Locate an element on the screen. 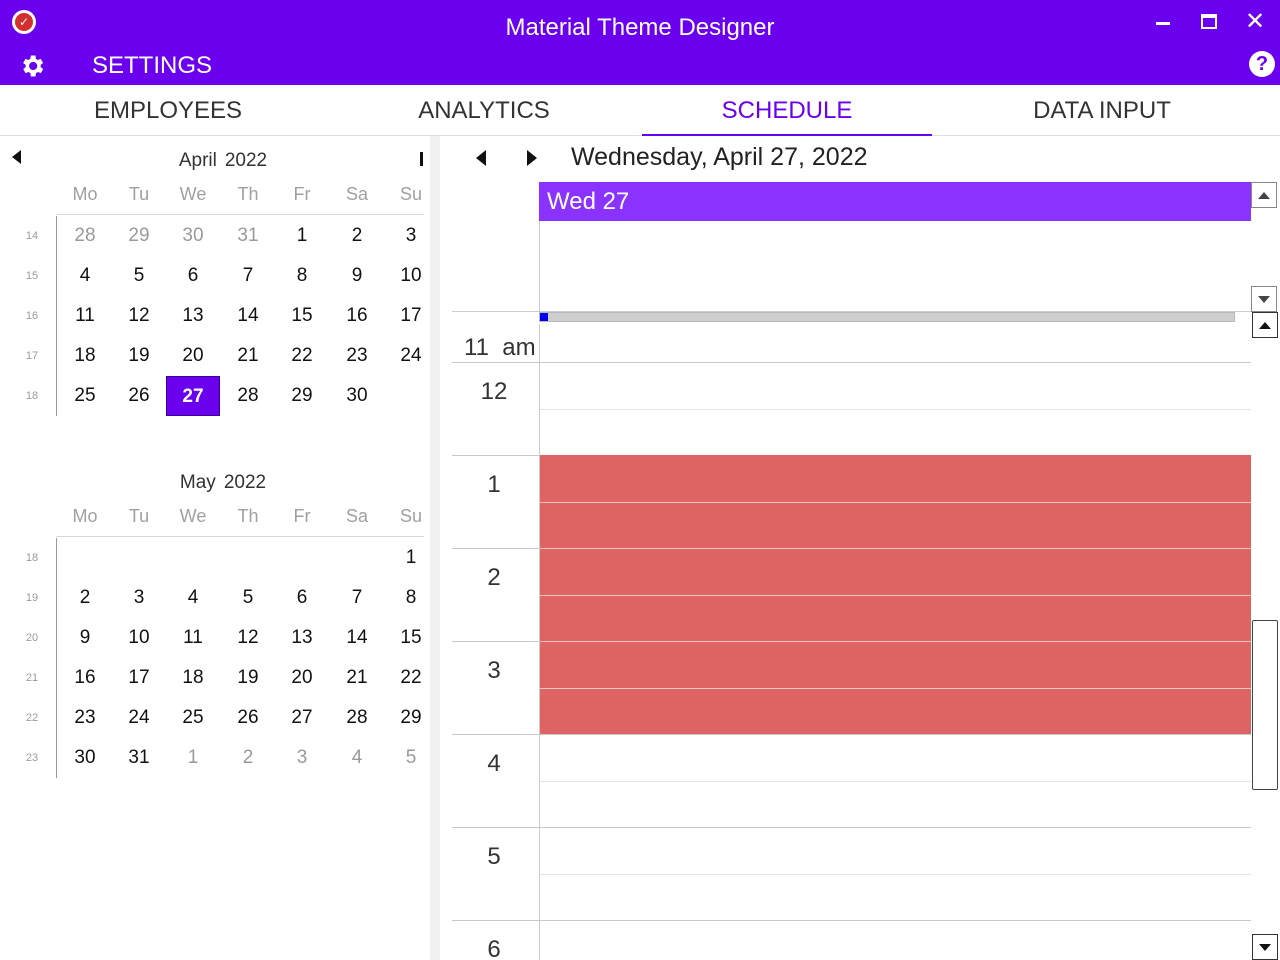 The image size is (1280, 960). horizontal-scroll-thumb is located at coordinates (544, 317).